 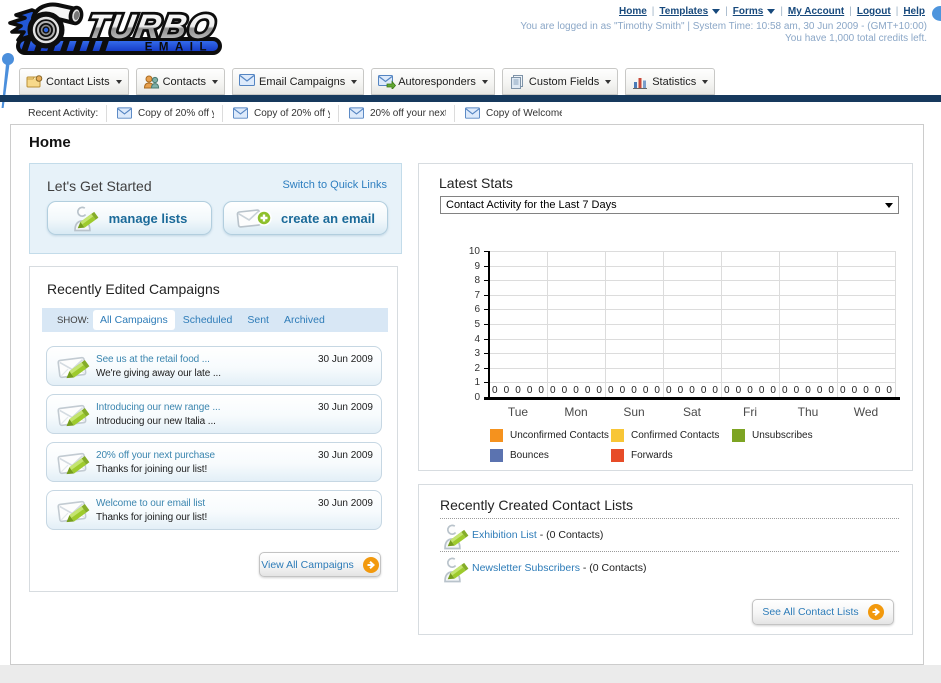 I want to click on people-icon, so click(x=151, y=81).